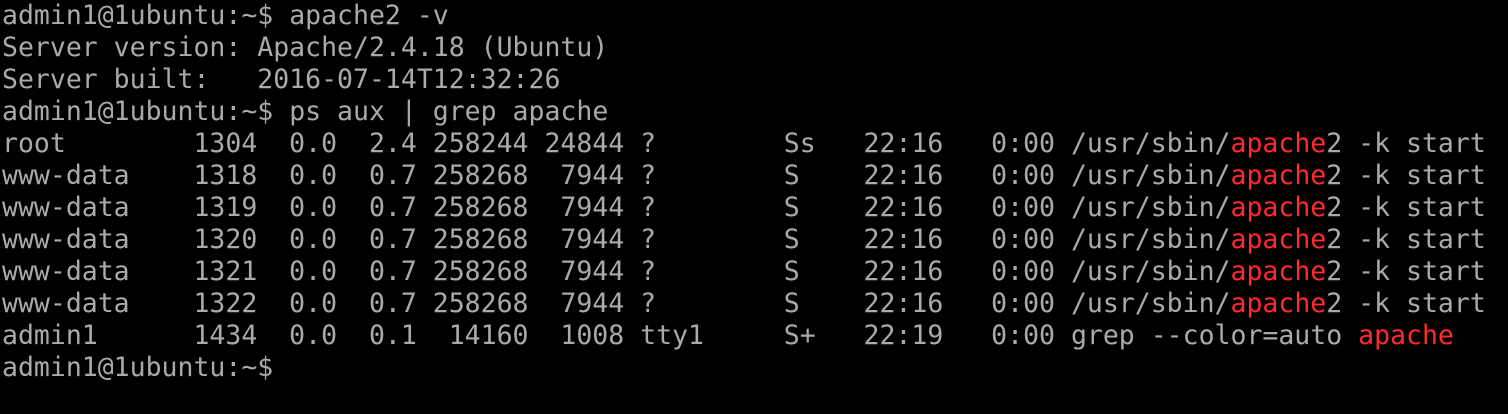 The height and width of the screenshot is (414, 1508). I want to click on command-line: admin1@1ubuntu:~$ apache2 -v, so click(755, 16).